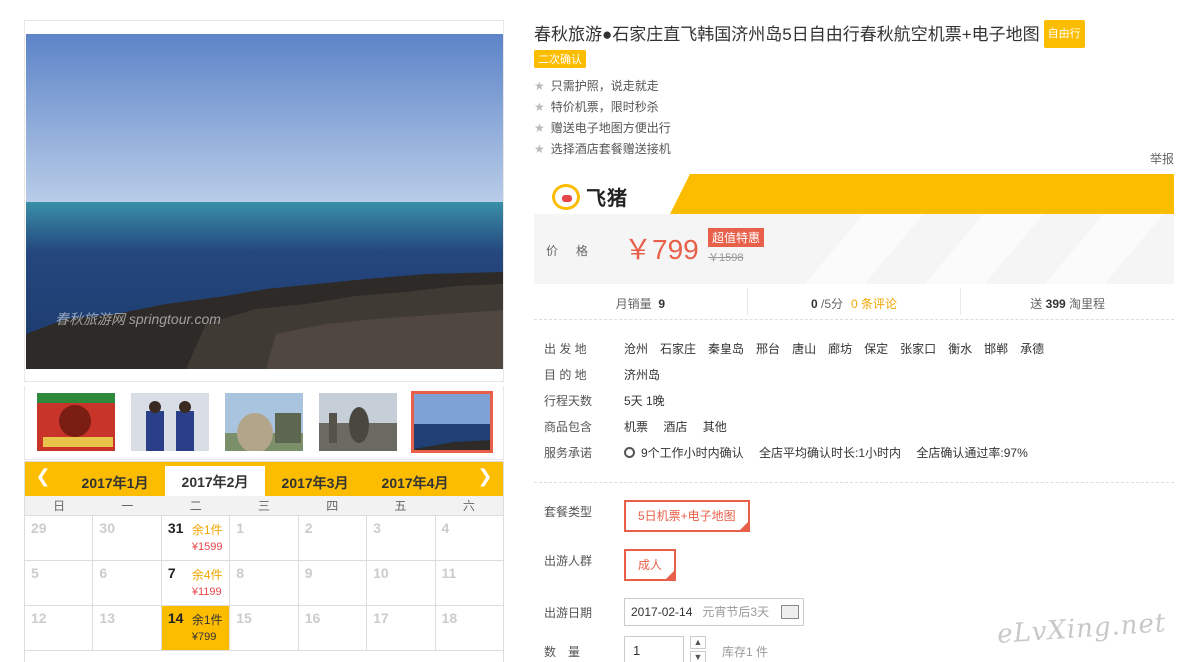 The height and width of the screenshot is (662, 1178). What do you see at coordinates (854, 34) in the screenshot?
I see `product-title: 春秋旅游●石家庄直飞韩国济州岛5日自由行春秋航空机票+电子地图 自由行` at bounding box center [854, 34].